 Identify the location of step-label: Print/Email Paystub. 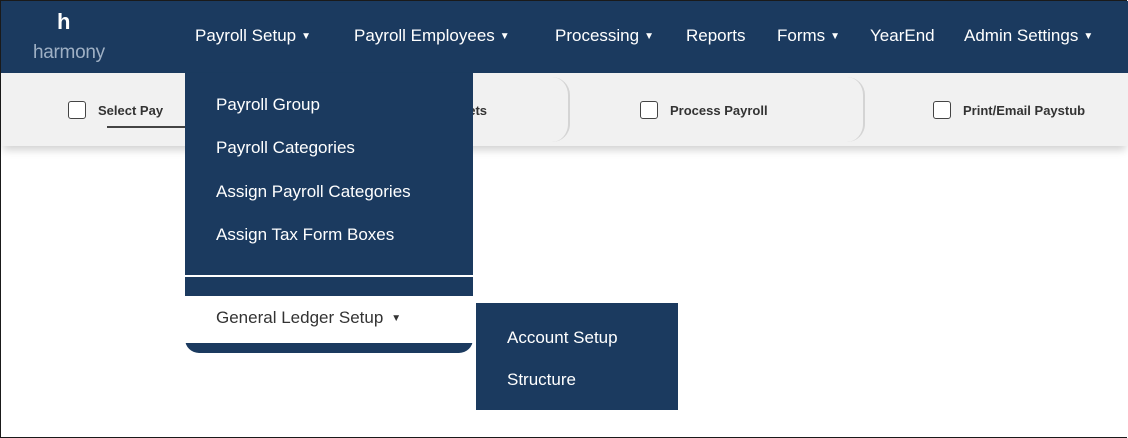
(1024, 110).